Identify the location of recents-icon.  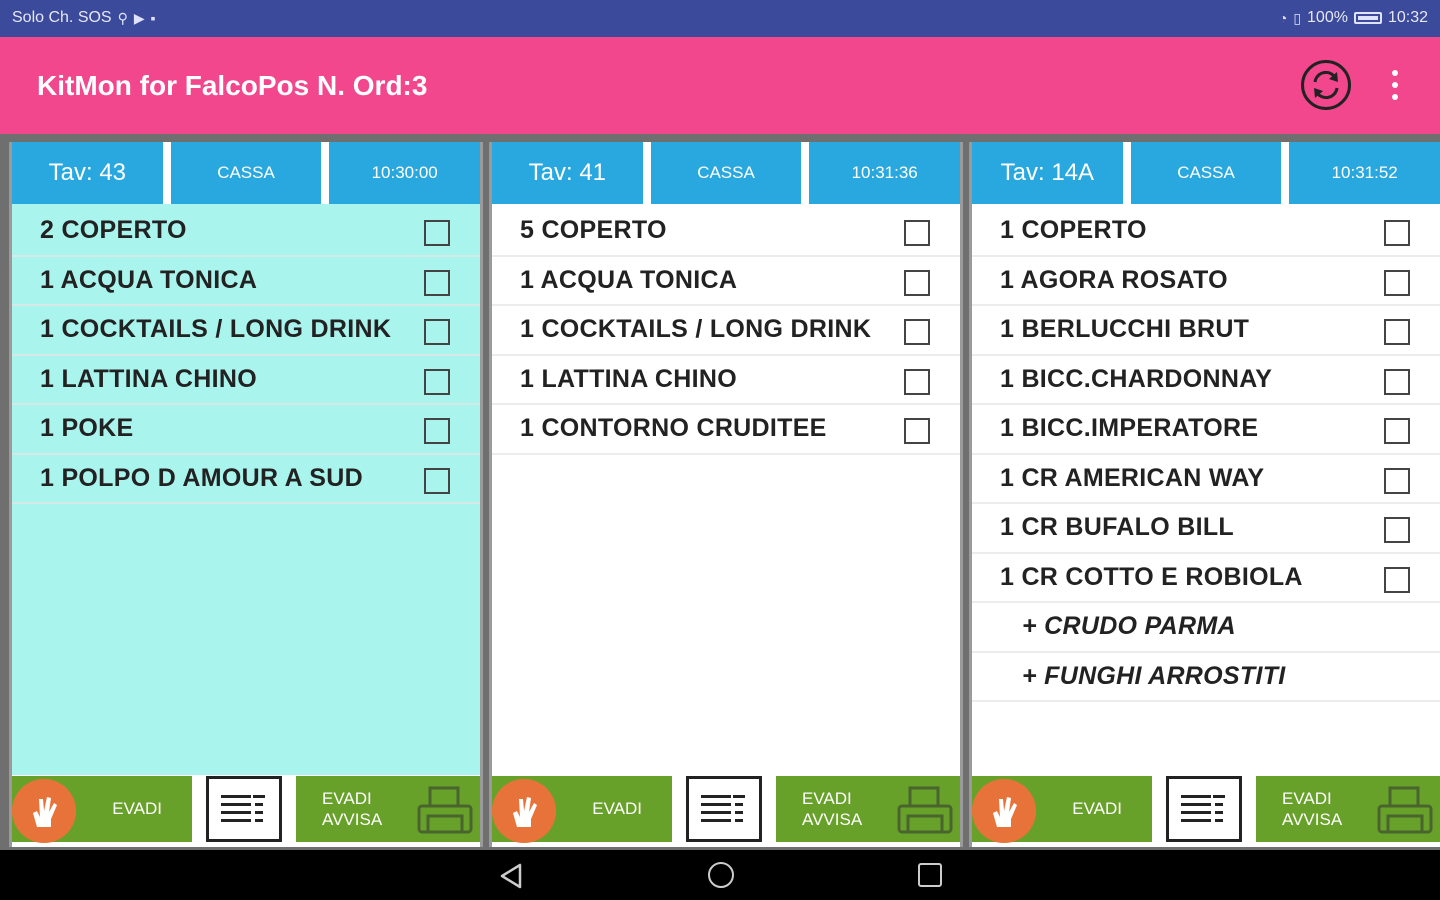
(930, 875).